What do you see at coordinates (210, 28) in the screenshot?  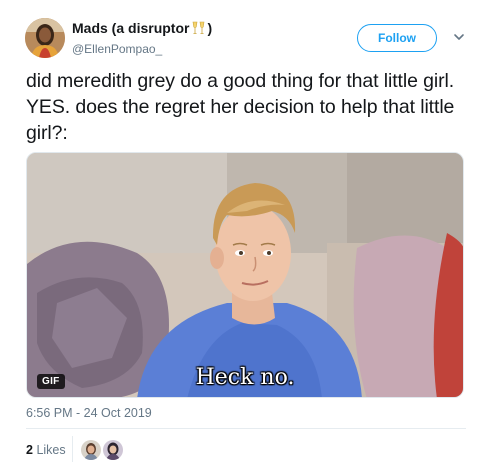 I see `display-name-suffix: )` at bounding box center [210, 28].